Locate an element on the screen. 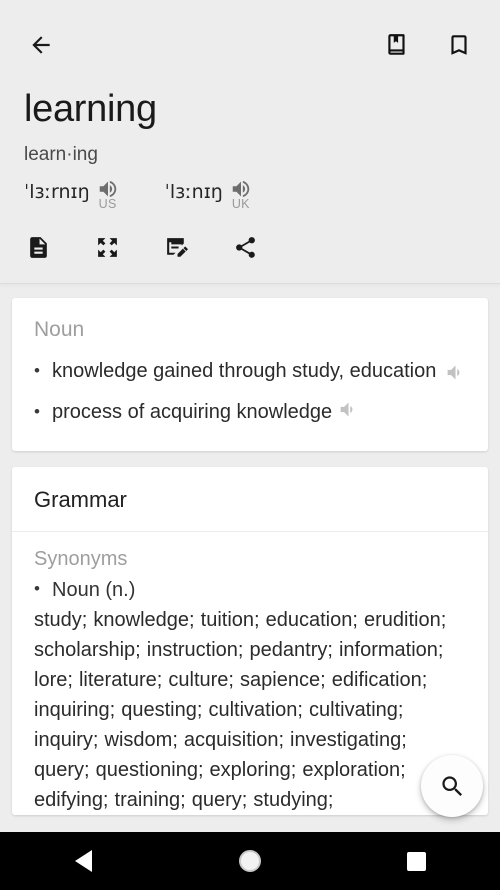 This screenshot has width=500, height=890. share-icon is located at coordinates (245, 247).